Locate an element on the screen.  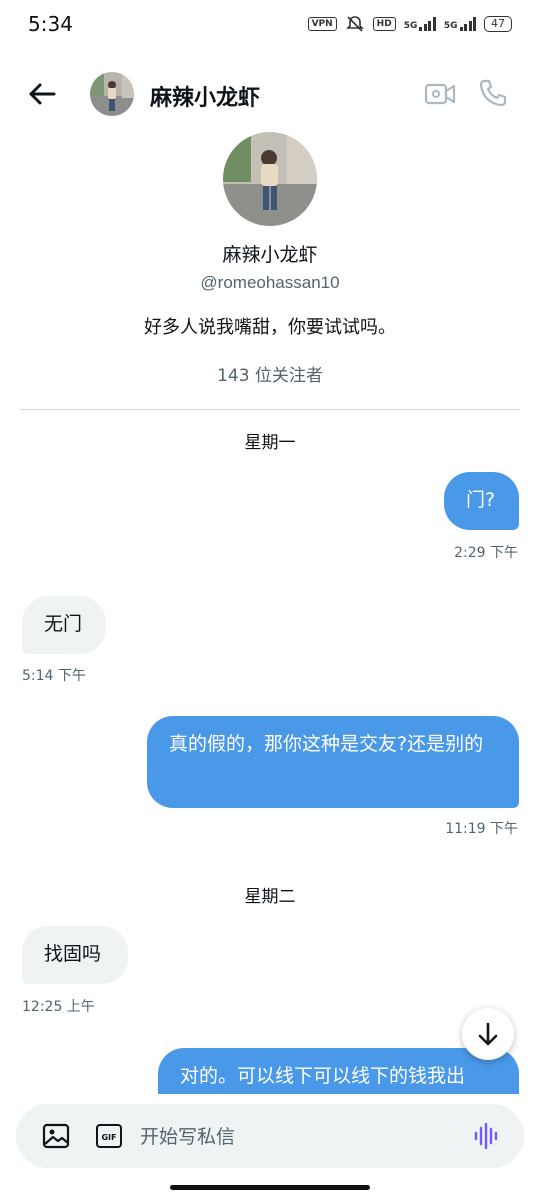
header-title: 麻辣小龙虾 is located at coordinates (205, 96).